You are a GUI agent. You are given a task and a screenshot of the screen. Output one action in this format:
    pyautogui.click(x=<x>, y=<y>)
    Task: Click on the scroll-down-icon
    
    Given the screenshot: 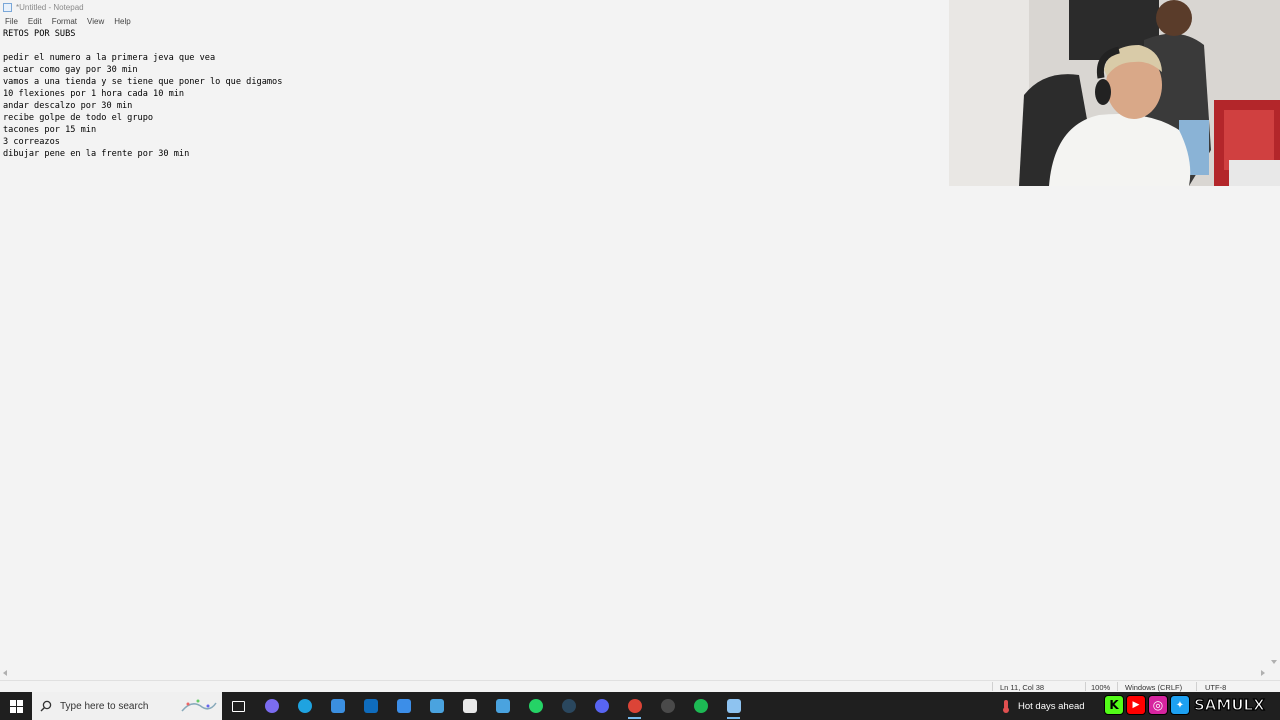 What is the action you would take?
    pyautogui.click(x=1274, y=662)
    